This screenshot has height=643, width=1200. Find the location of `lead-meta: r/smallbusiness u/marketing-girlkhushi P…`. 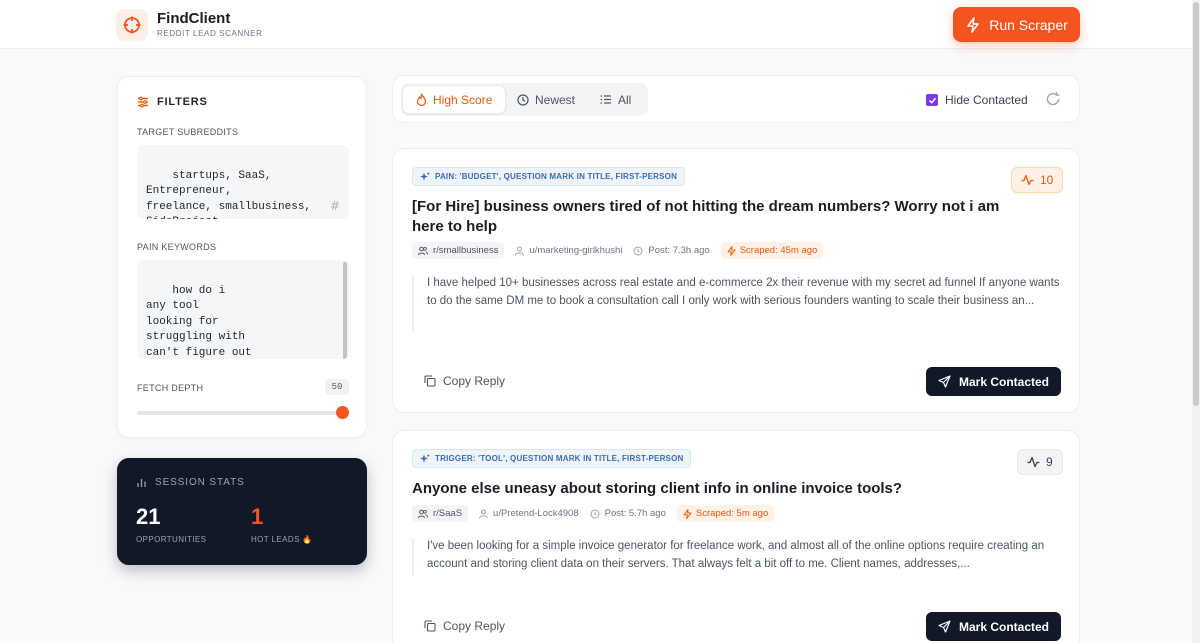

lead-meta: r/smallbusiness u/marketing-girlkhushi P… is located at coordinates (618, 250).